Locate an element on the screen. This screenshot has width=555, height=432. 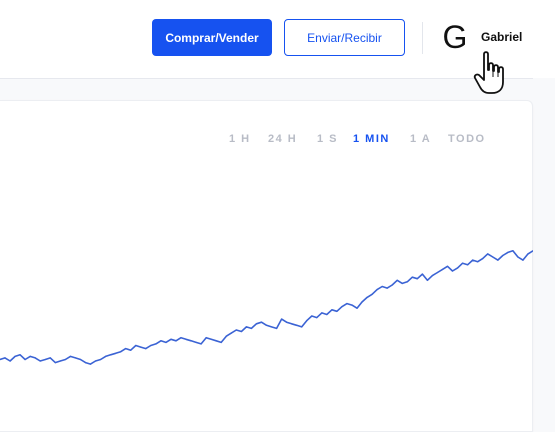
send-receive-button: Enviar/Recibir is located at coordinates (344, 37).